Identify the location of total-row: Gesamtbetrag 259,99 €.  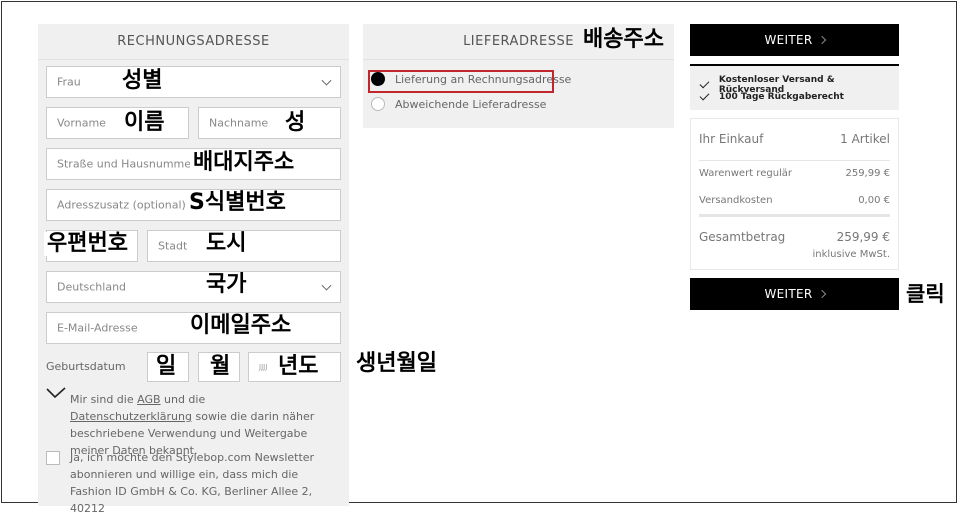
(794, 237).